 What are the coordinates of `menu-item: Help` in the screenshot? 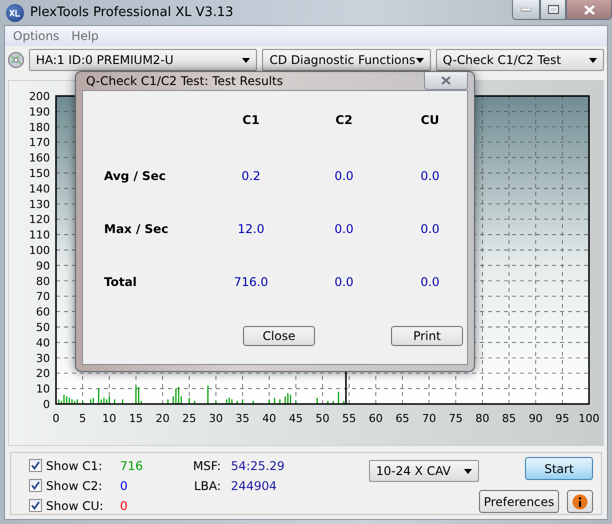 It's located at (85, 36).